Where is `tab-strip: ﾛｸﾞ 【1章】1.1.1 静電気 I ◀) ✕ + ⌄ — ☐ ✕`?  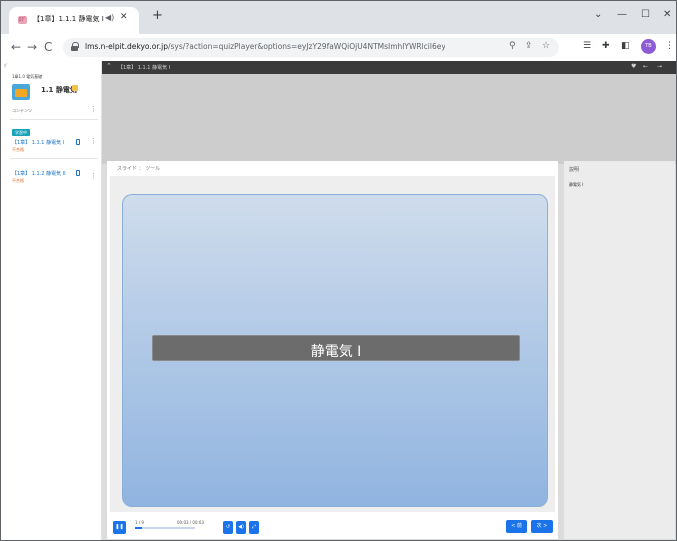
tab-strip: ﾛｸﾞ 【1章】1.1.1 静電気 I ◀) ✕ + ⌄ — ☐ ✕ is located at coordinates (338, 17).